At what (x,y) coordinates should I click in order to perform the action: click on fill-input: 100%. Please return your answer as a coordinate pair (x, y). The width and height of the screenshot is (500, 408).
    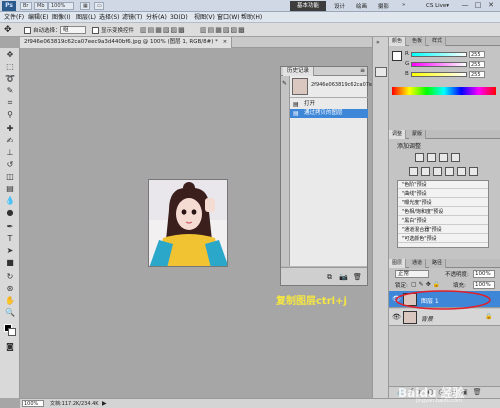
    Looking at the image, I should click on (484, 285).